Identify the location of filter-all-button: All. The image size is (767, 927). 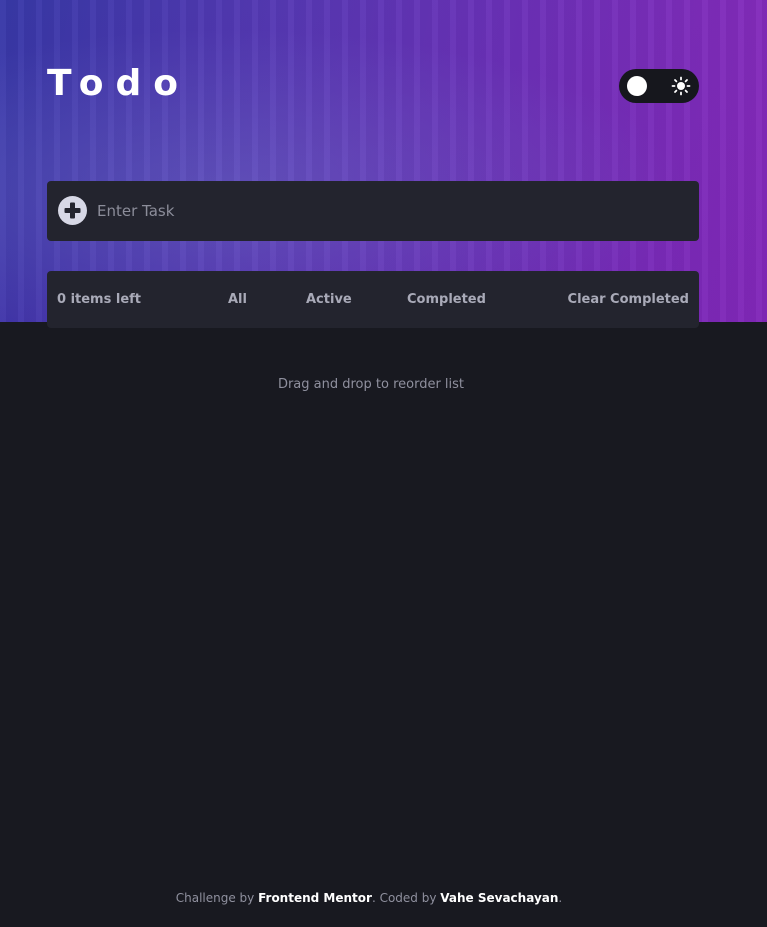
(237, 299).